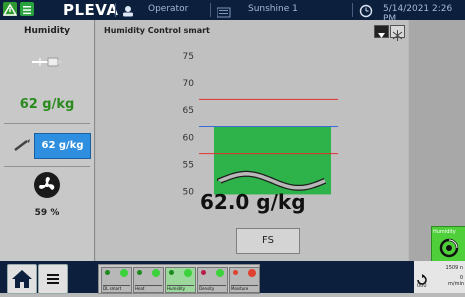  What do you see at coordinates (273, 9) in the screenshot?
I see `recipe-name: Sunshine 1` at bounding box center [273, 9].